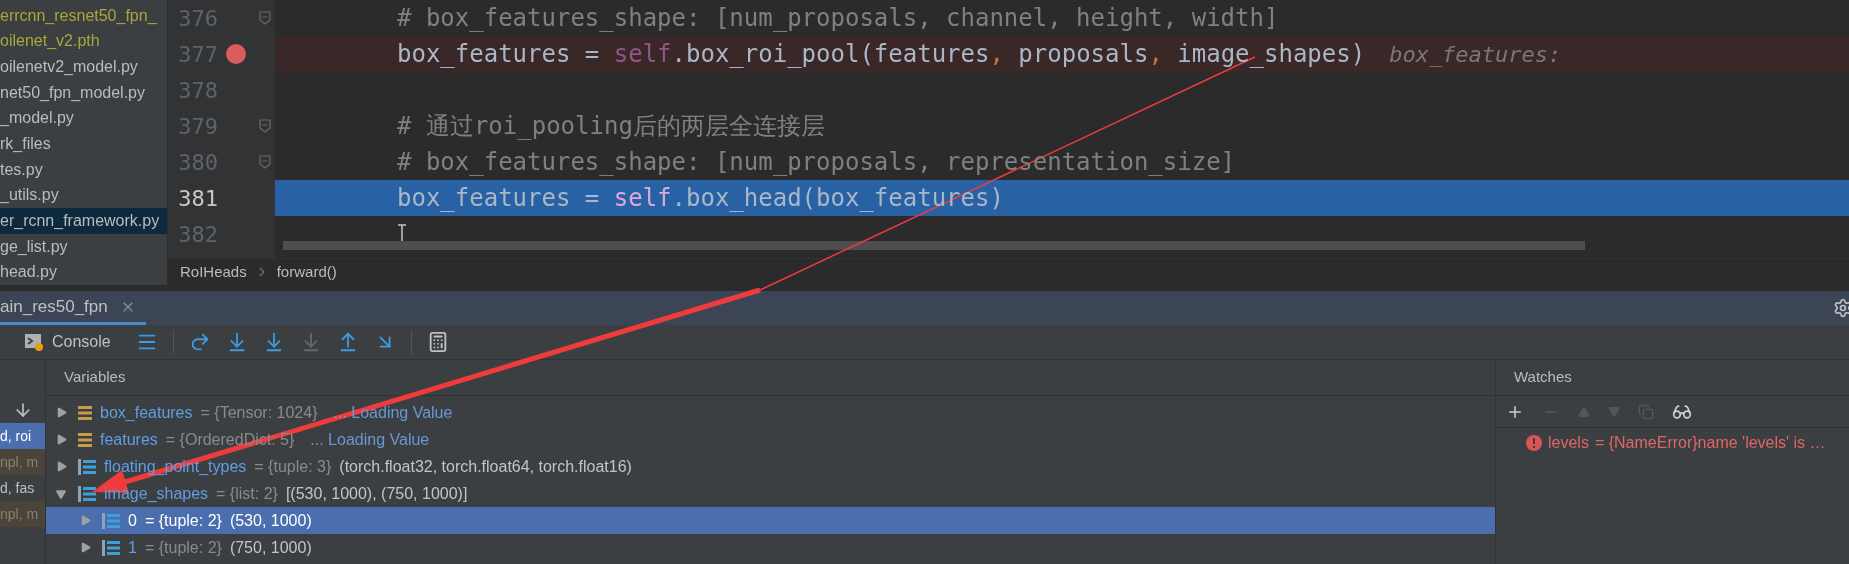  I want to click on breakpoint-icon, so click(236, 54).